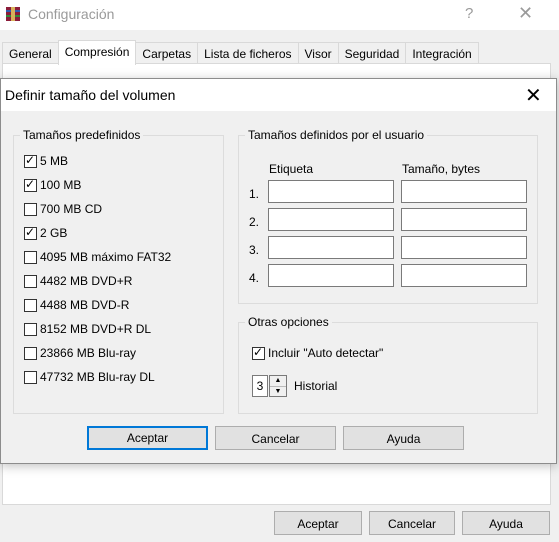 This screenshot has height=542, width=559. Describe the element at coordinates (403, 438) in the screenshot. I see `help-button: Ayuda` at that location.